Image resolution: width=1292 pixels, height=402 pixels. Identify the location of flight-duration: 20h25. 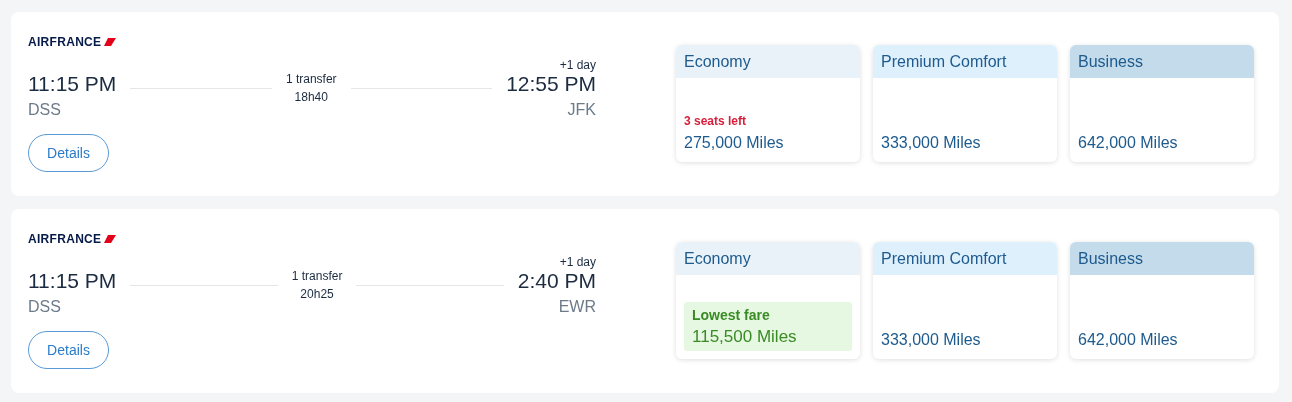
(317, 294).